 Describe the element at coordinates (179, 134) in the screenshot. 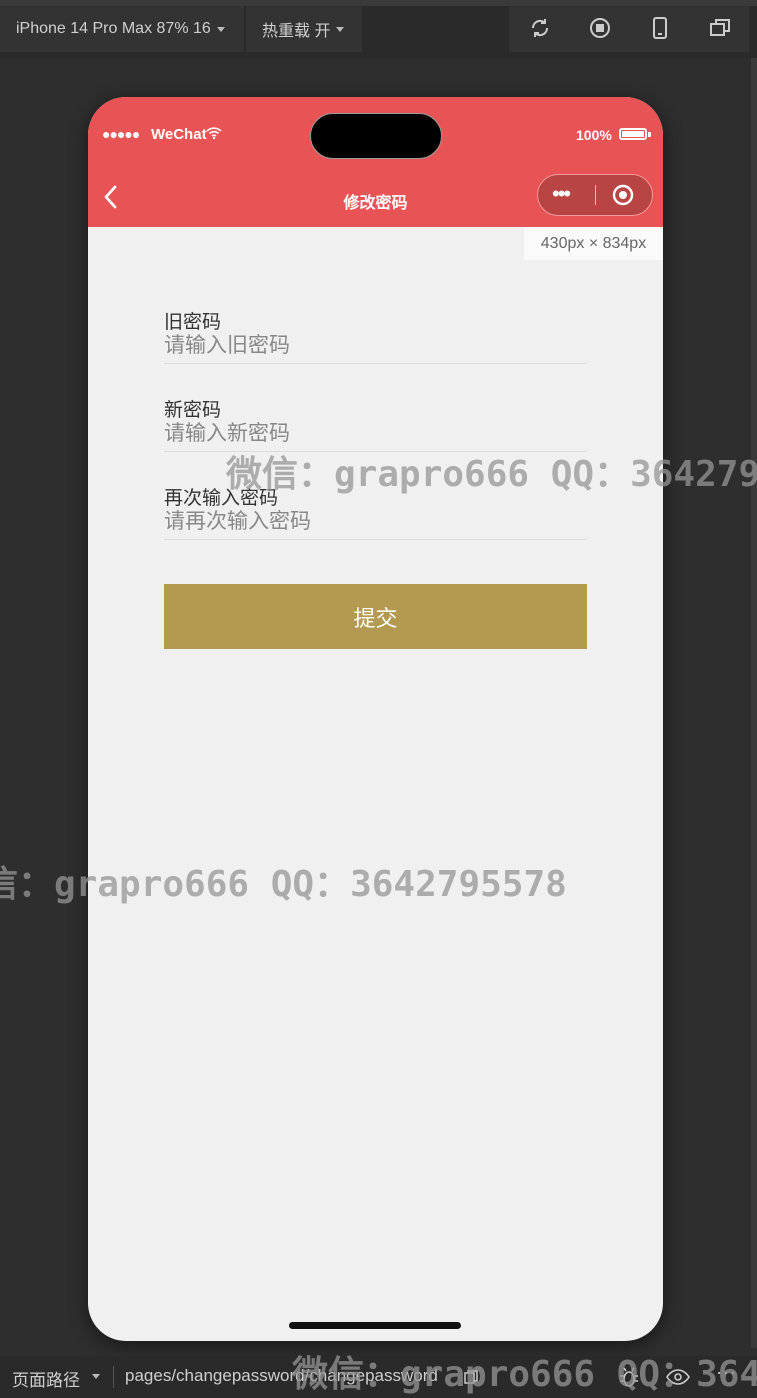

I see `carrier-label: WeChat` at that location.